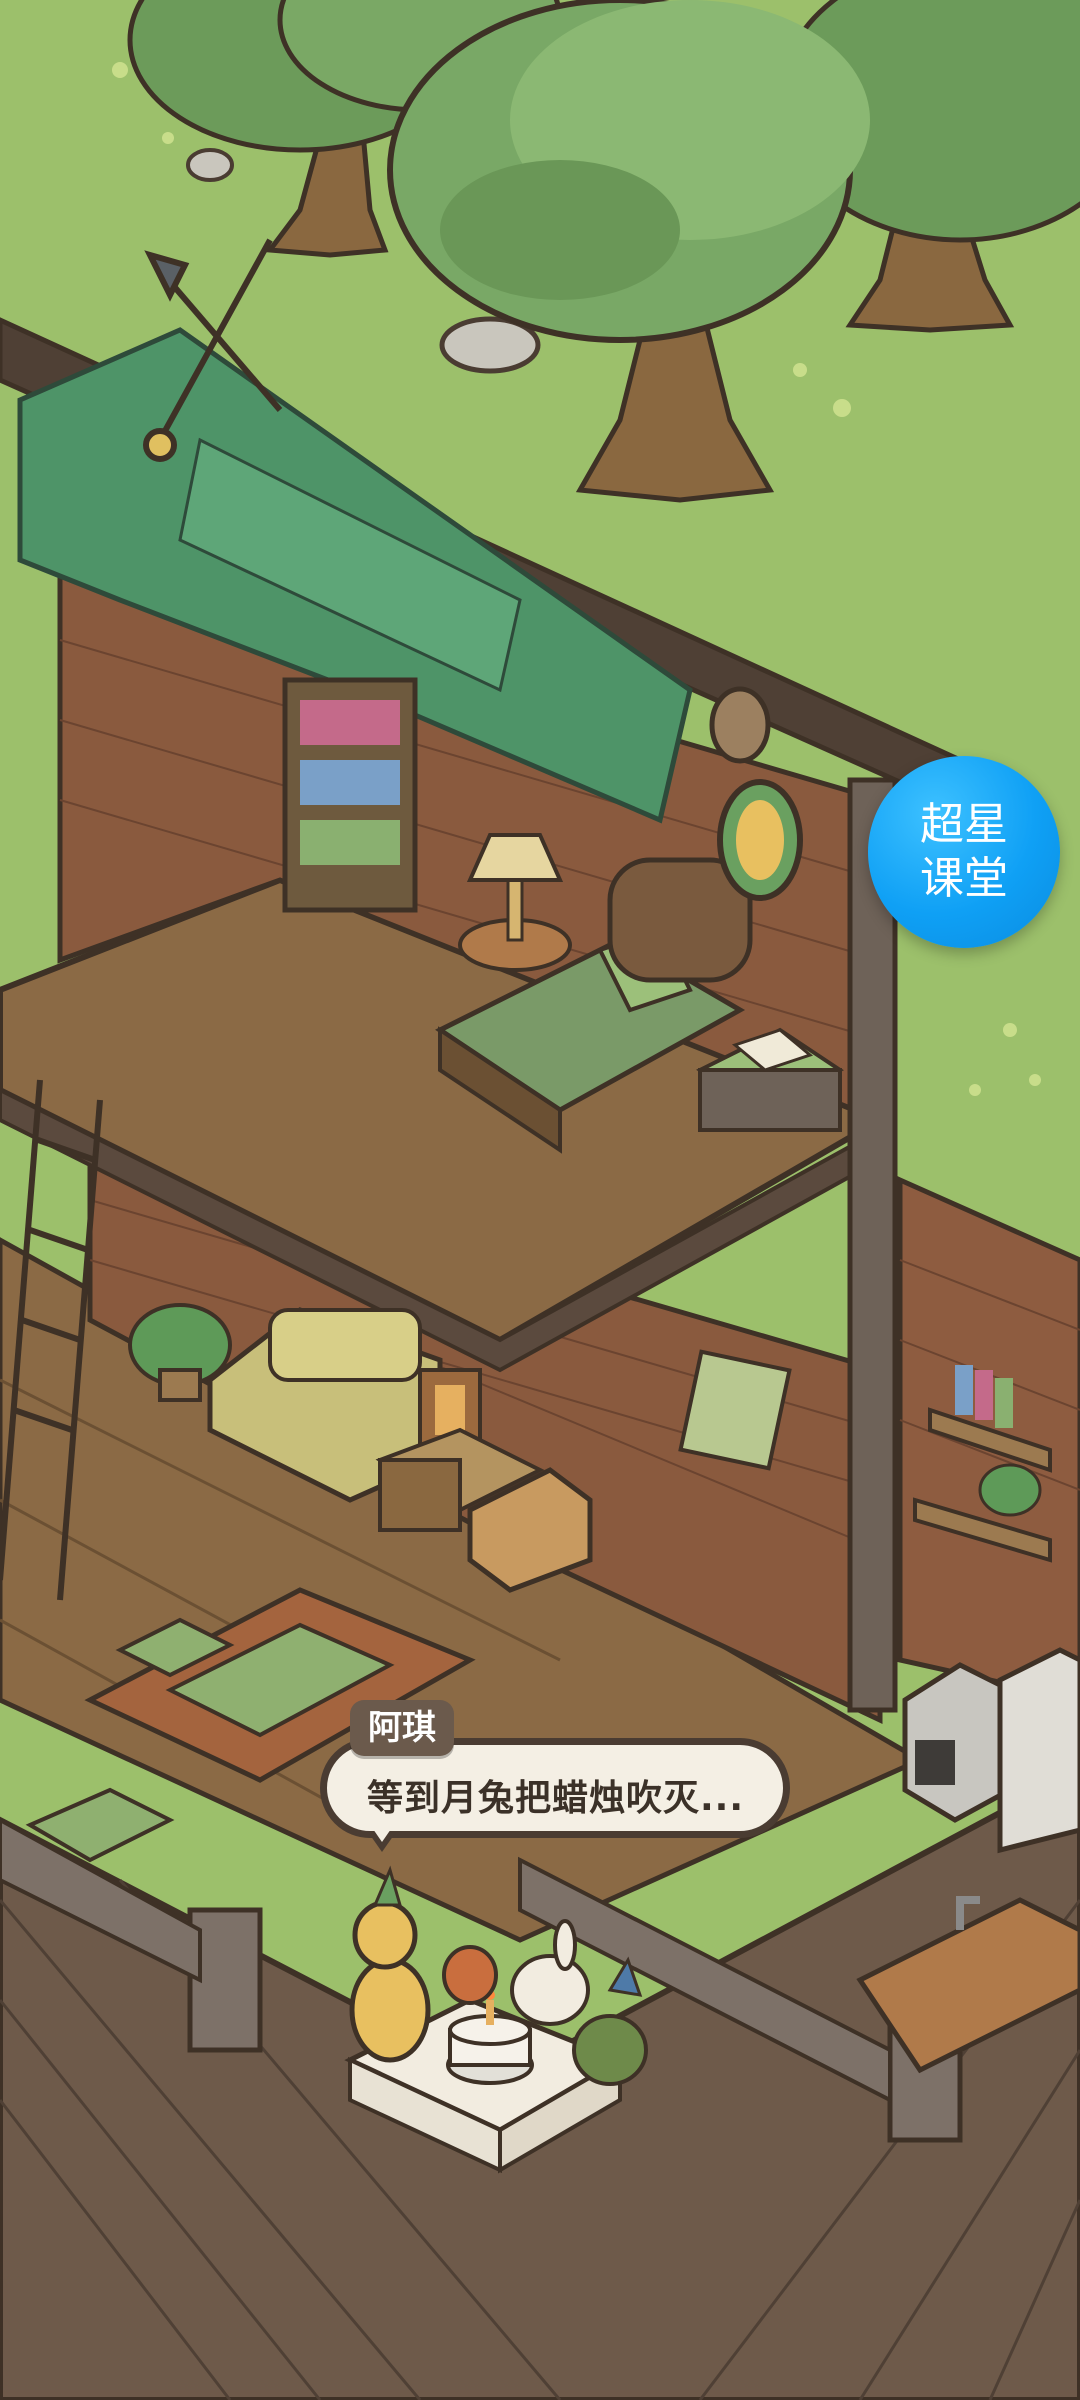 The height and width of the screenshot is (2400, 1080). What do you see at coordinates (350, 795) in the screenshot?
I see `bookshelf` at bounding box center [350, 795].